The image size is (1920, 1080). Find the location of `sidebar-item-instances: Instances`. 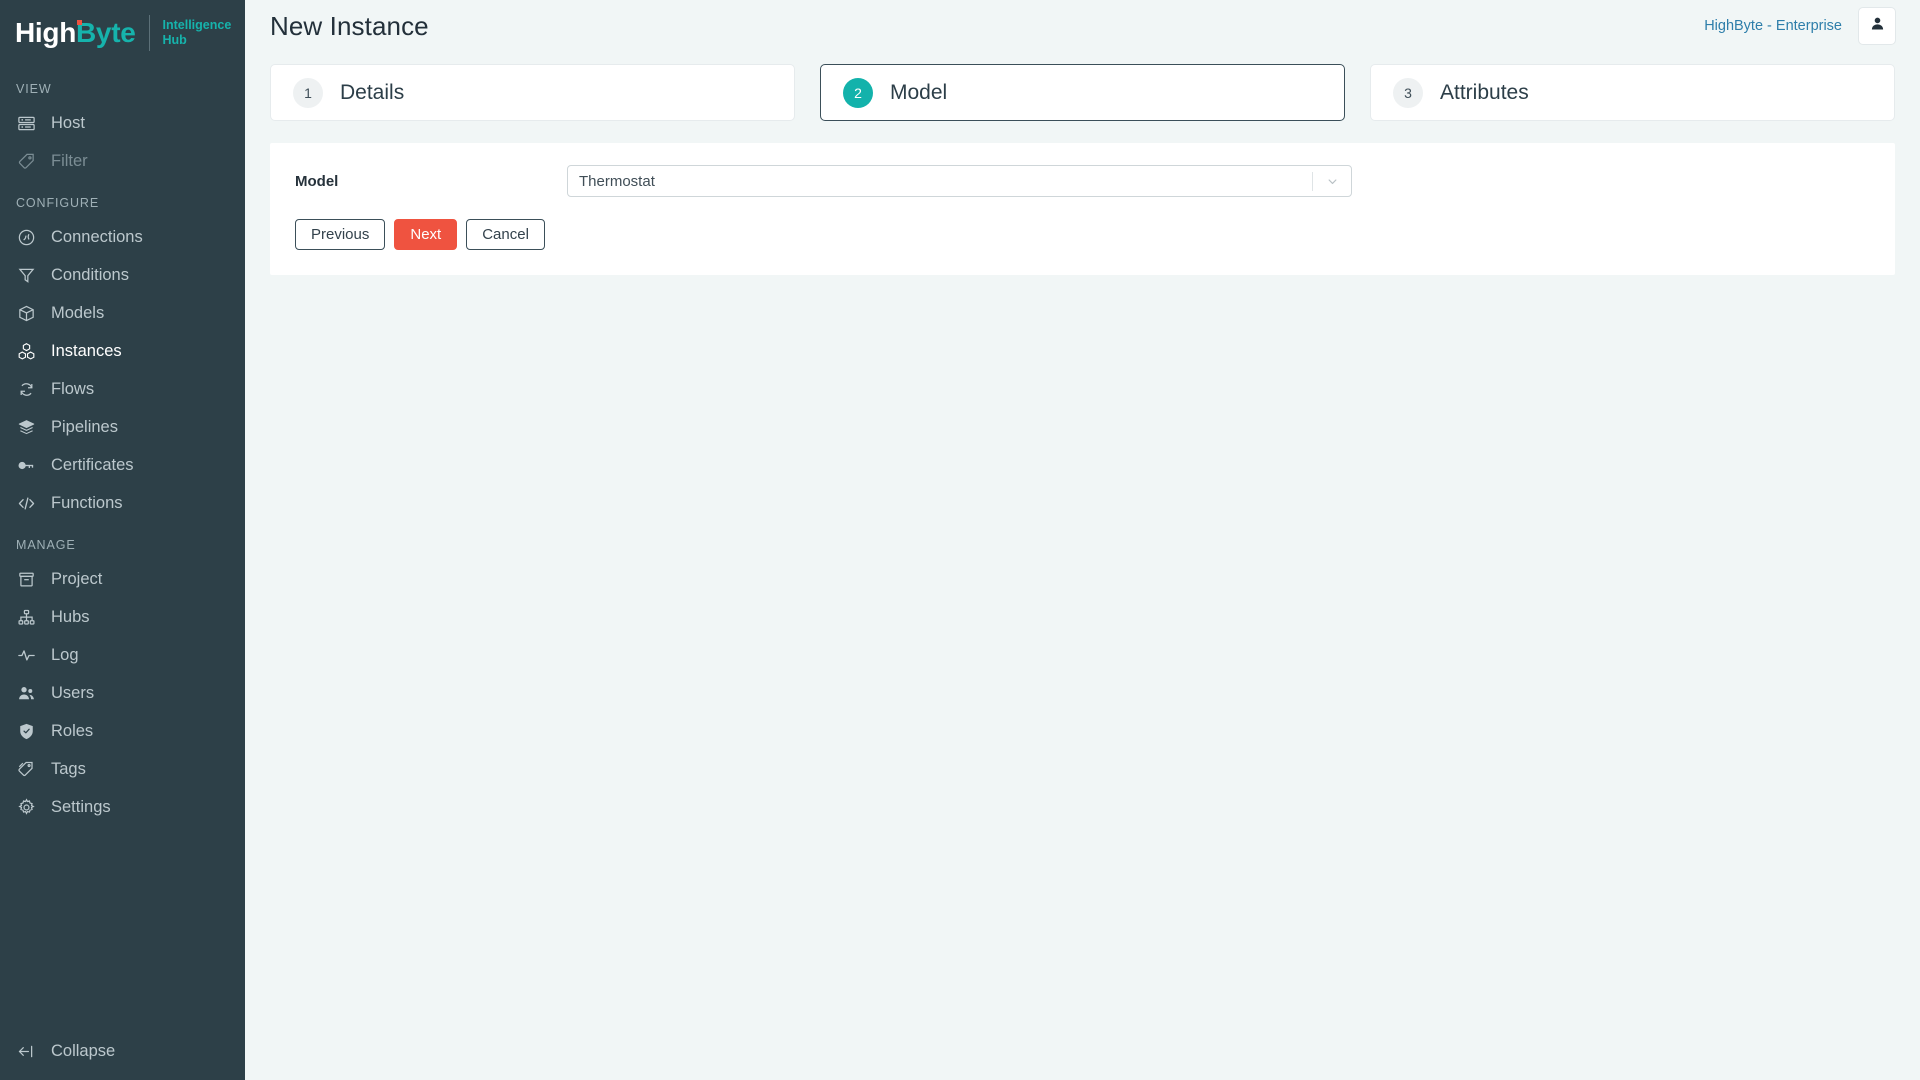

sidebar-item-instances: Instances is located at coordinates (122, 351).